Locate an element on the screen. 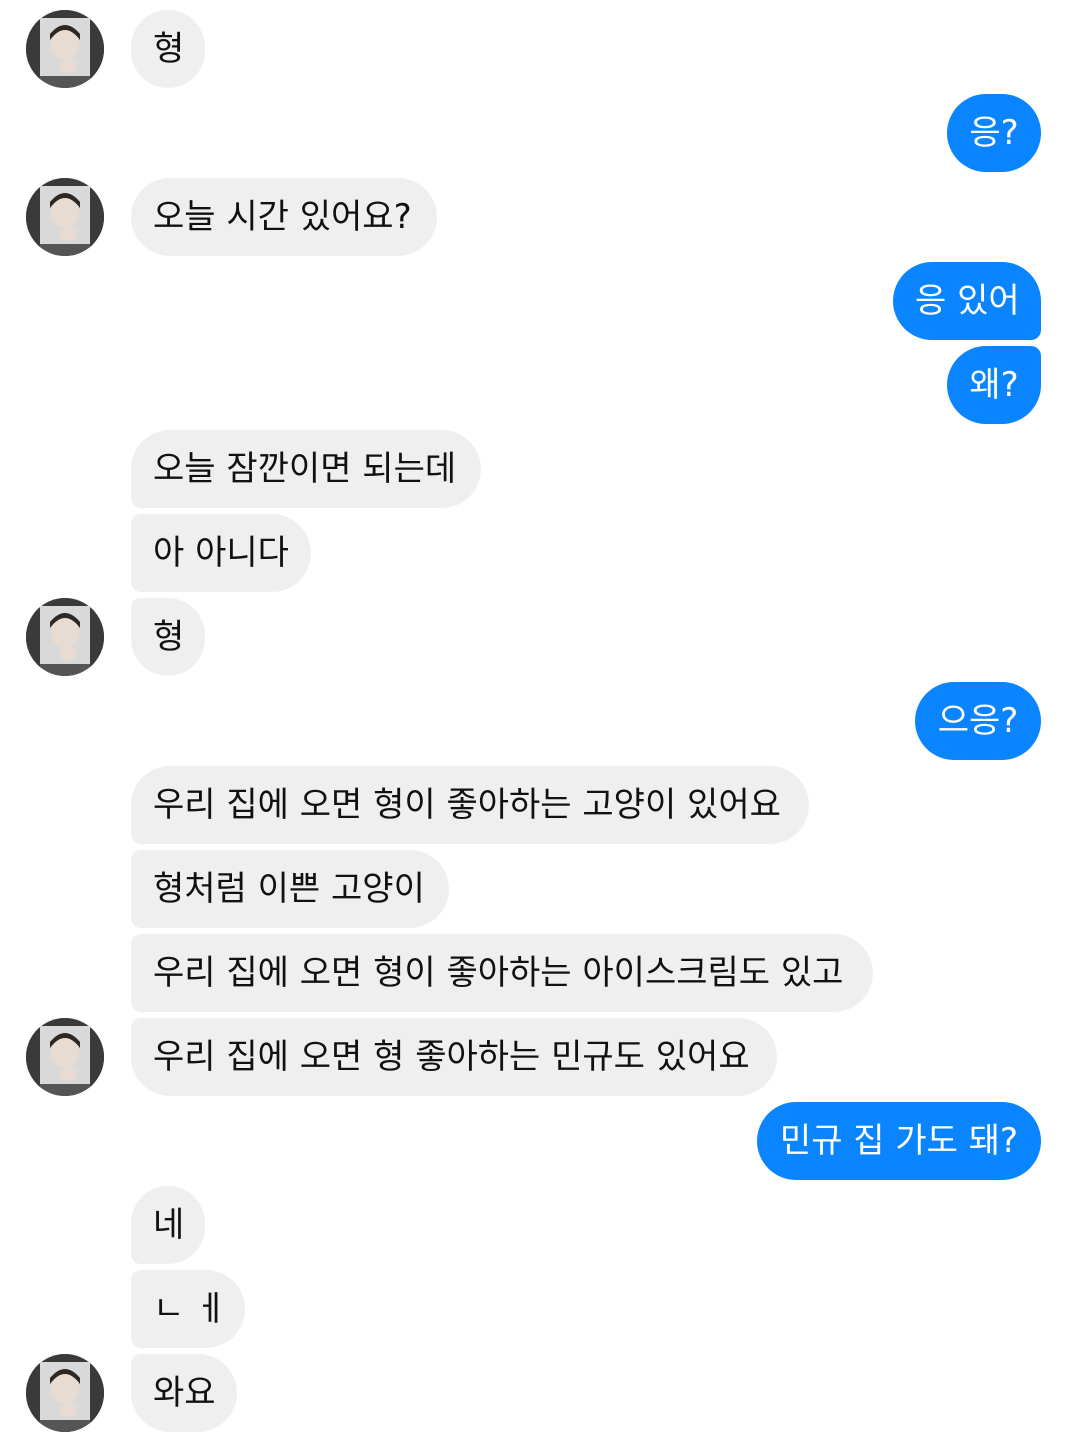 This screenshot has height=1432, width=1080. incoming-message: ㄴ ㅔ is located at coordinates (188, 1309).